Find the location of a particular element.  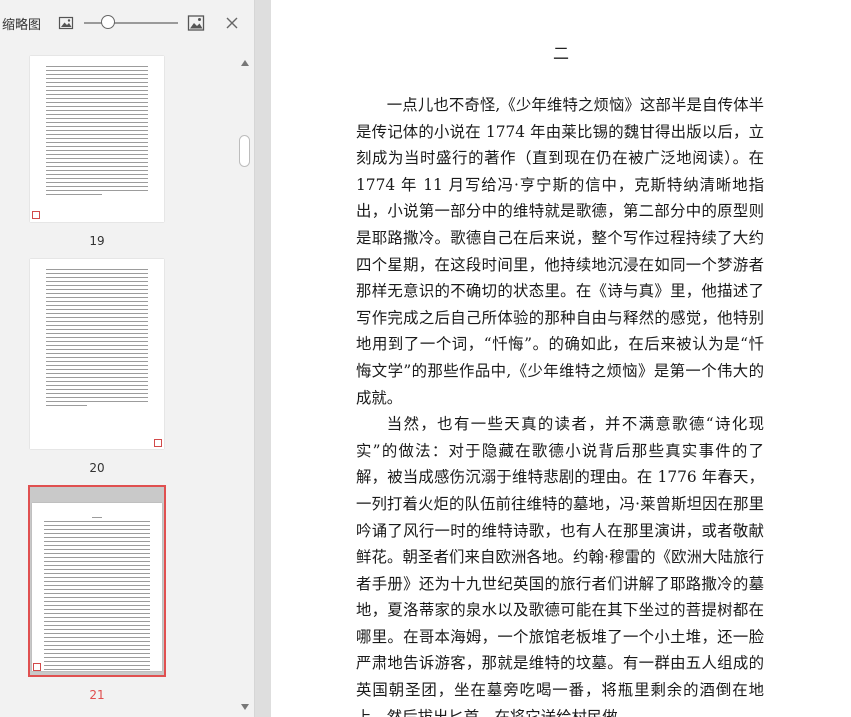

image-small-icon is located at coordinates (66, 23).